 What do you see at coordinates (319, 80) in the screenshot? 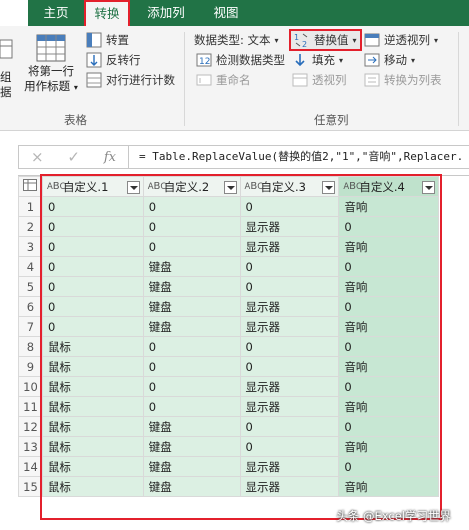
I see `pivot-column-button: 透视列` at bounding box center [319, 80].